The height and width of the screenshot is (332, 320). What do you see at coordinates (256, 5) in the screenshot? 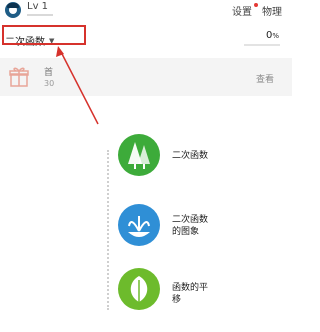
I see `notification-dot` at bounding box center [256, 5].